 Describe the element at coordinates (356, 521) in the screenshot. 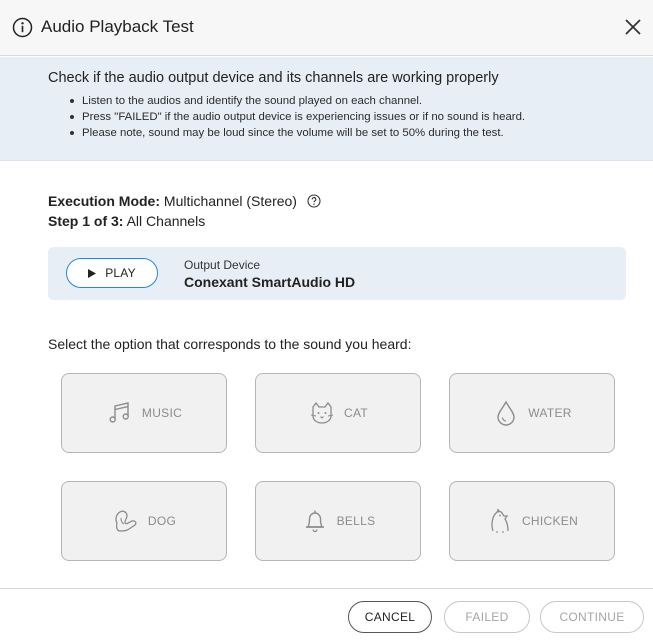

I see `option-label: BELLS` at that location.